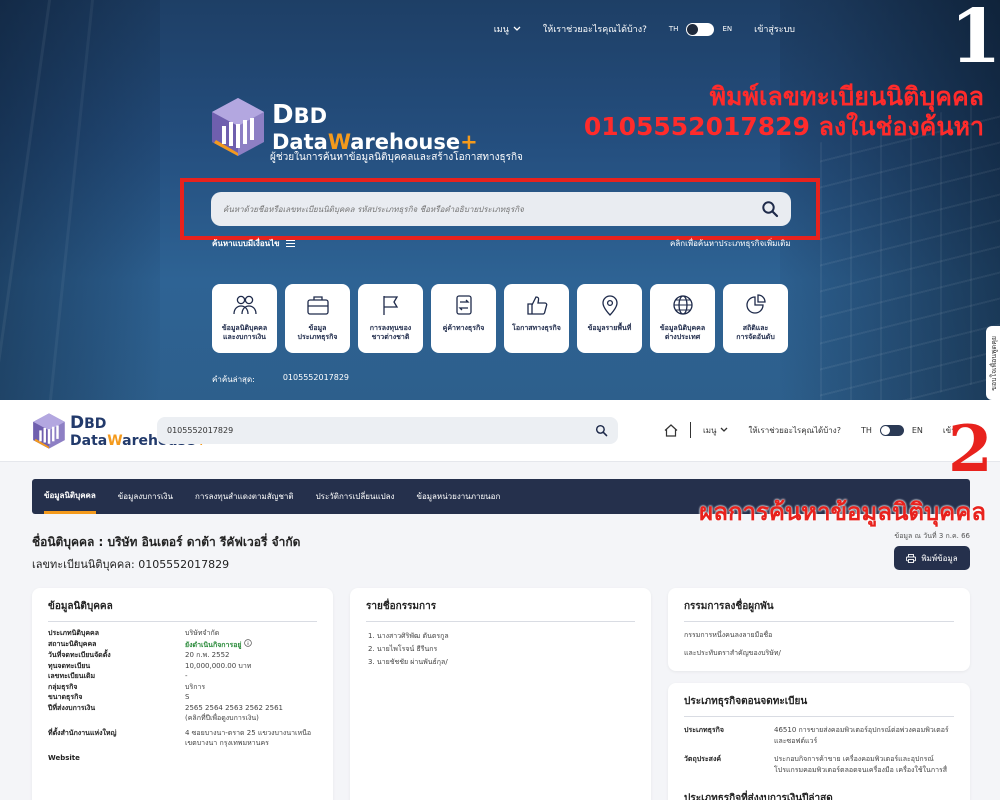 The width and height of the screenshot is (1000, 800). What do you see at coordinates (187, 697) in the screenshot?
I see `info-value: S` at bounding box center [187, 697].